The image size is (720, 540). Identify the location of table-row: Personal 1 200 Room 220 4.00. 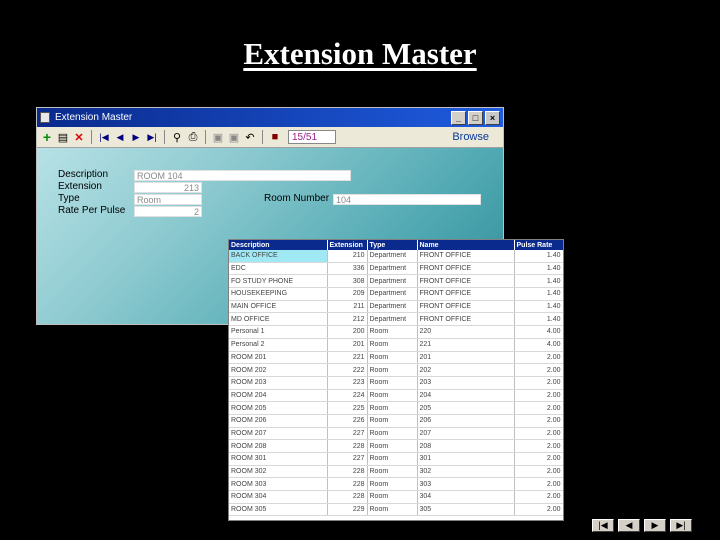
(396, 332).